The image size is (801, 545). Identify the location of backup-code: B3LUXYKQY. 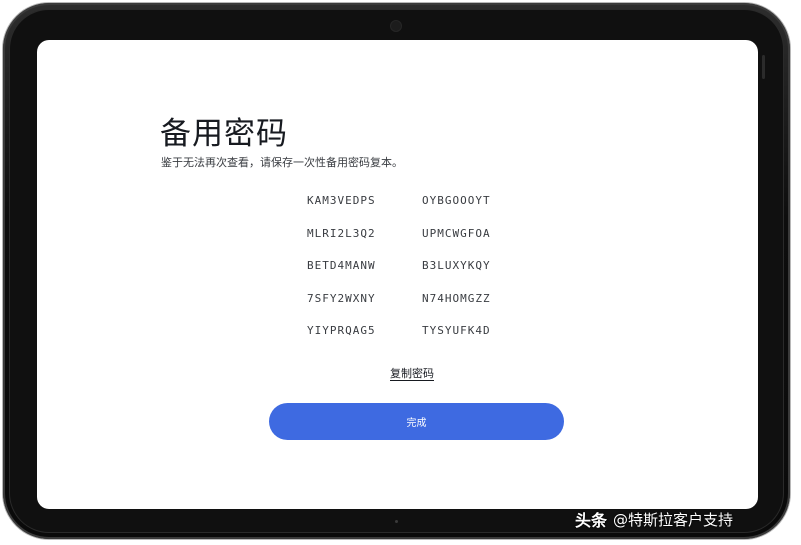
(456, 265).